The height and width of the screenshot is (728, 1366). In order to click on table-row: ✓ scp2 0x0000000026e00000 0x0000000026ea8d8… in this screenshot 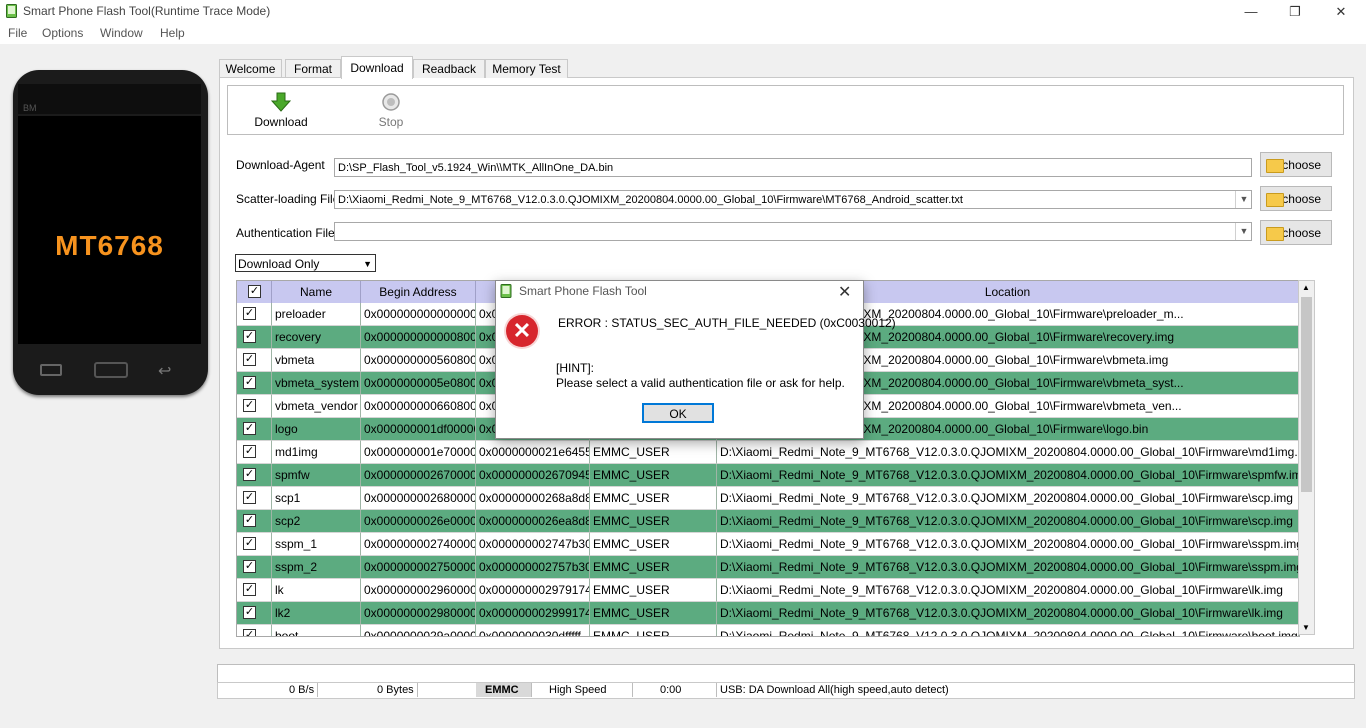, I will do `click(768, 521)`.